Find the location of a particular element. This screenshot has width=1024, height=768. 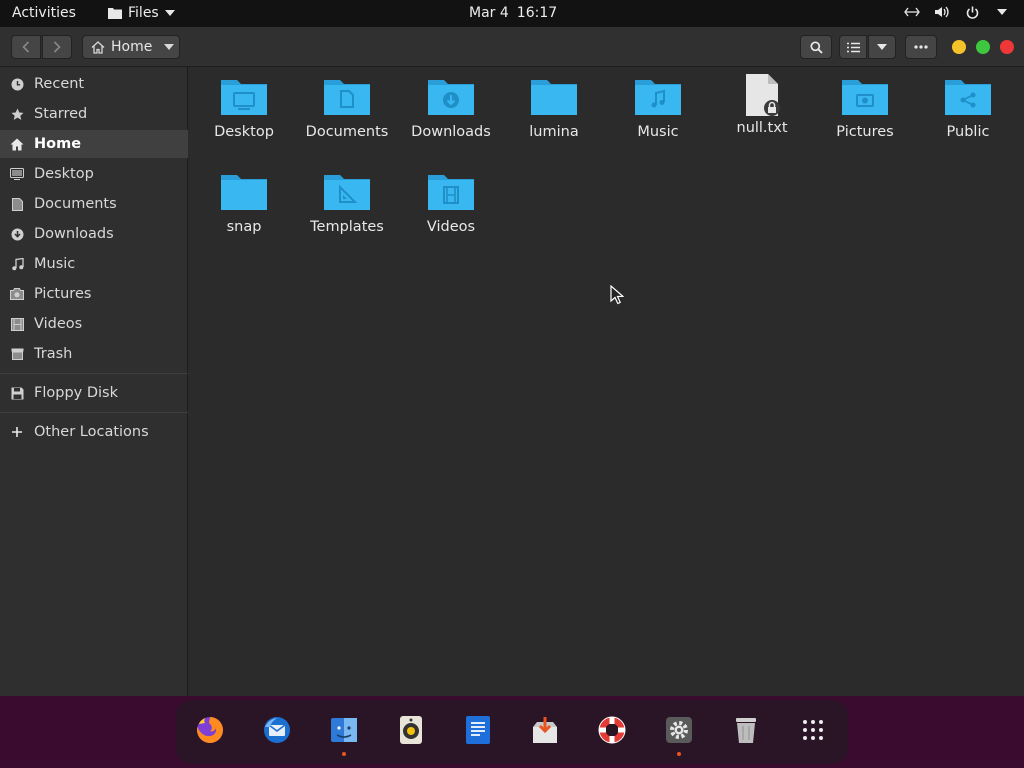

minimize-button is located at coordinates (959, 47).